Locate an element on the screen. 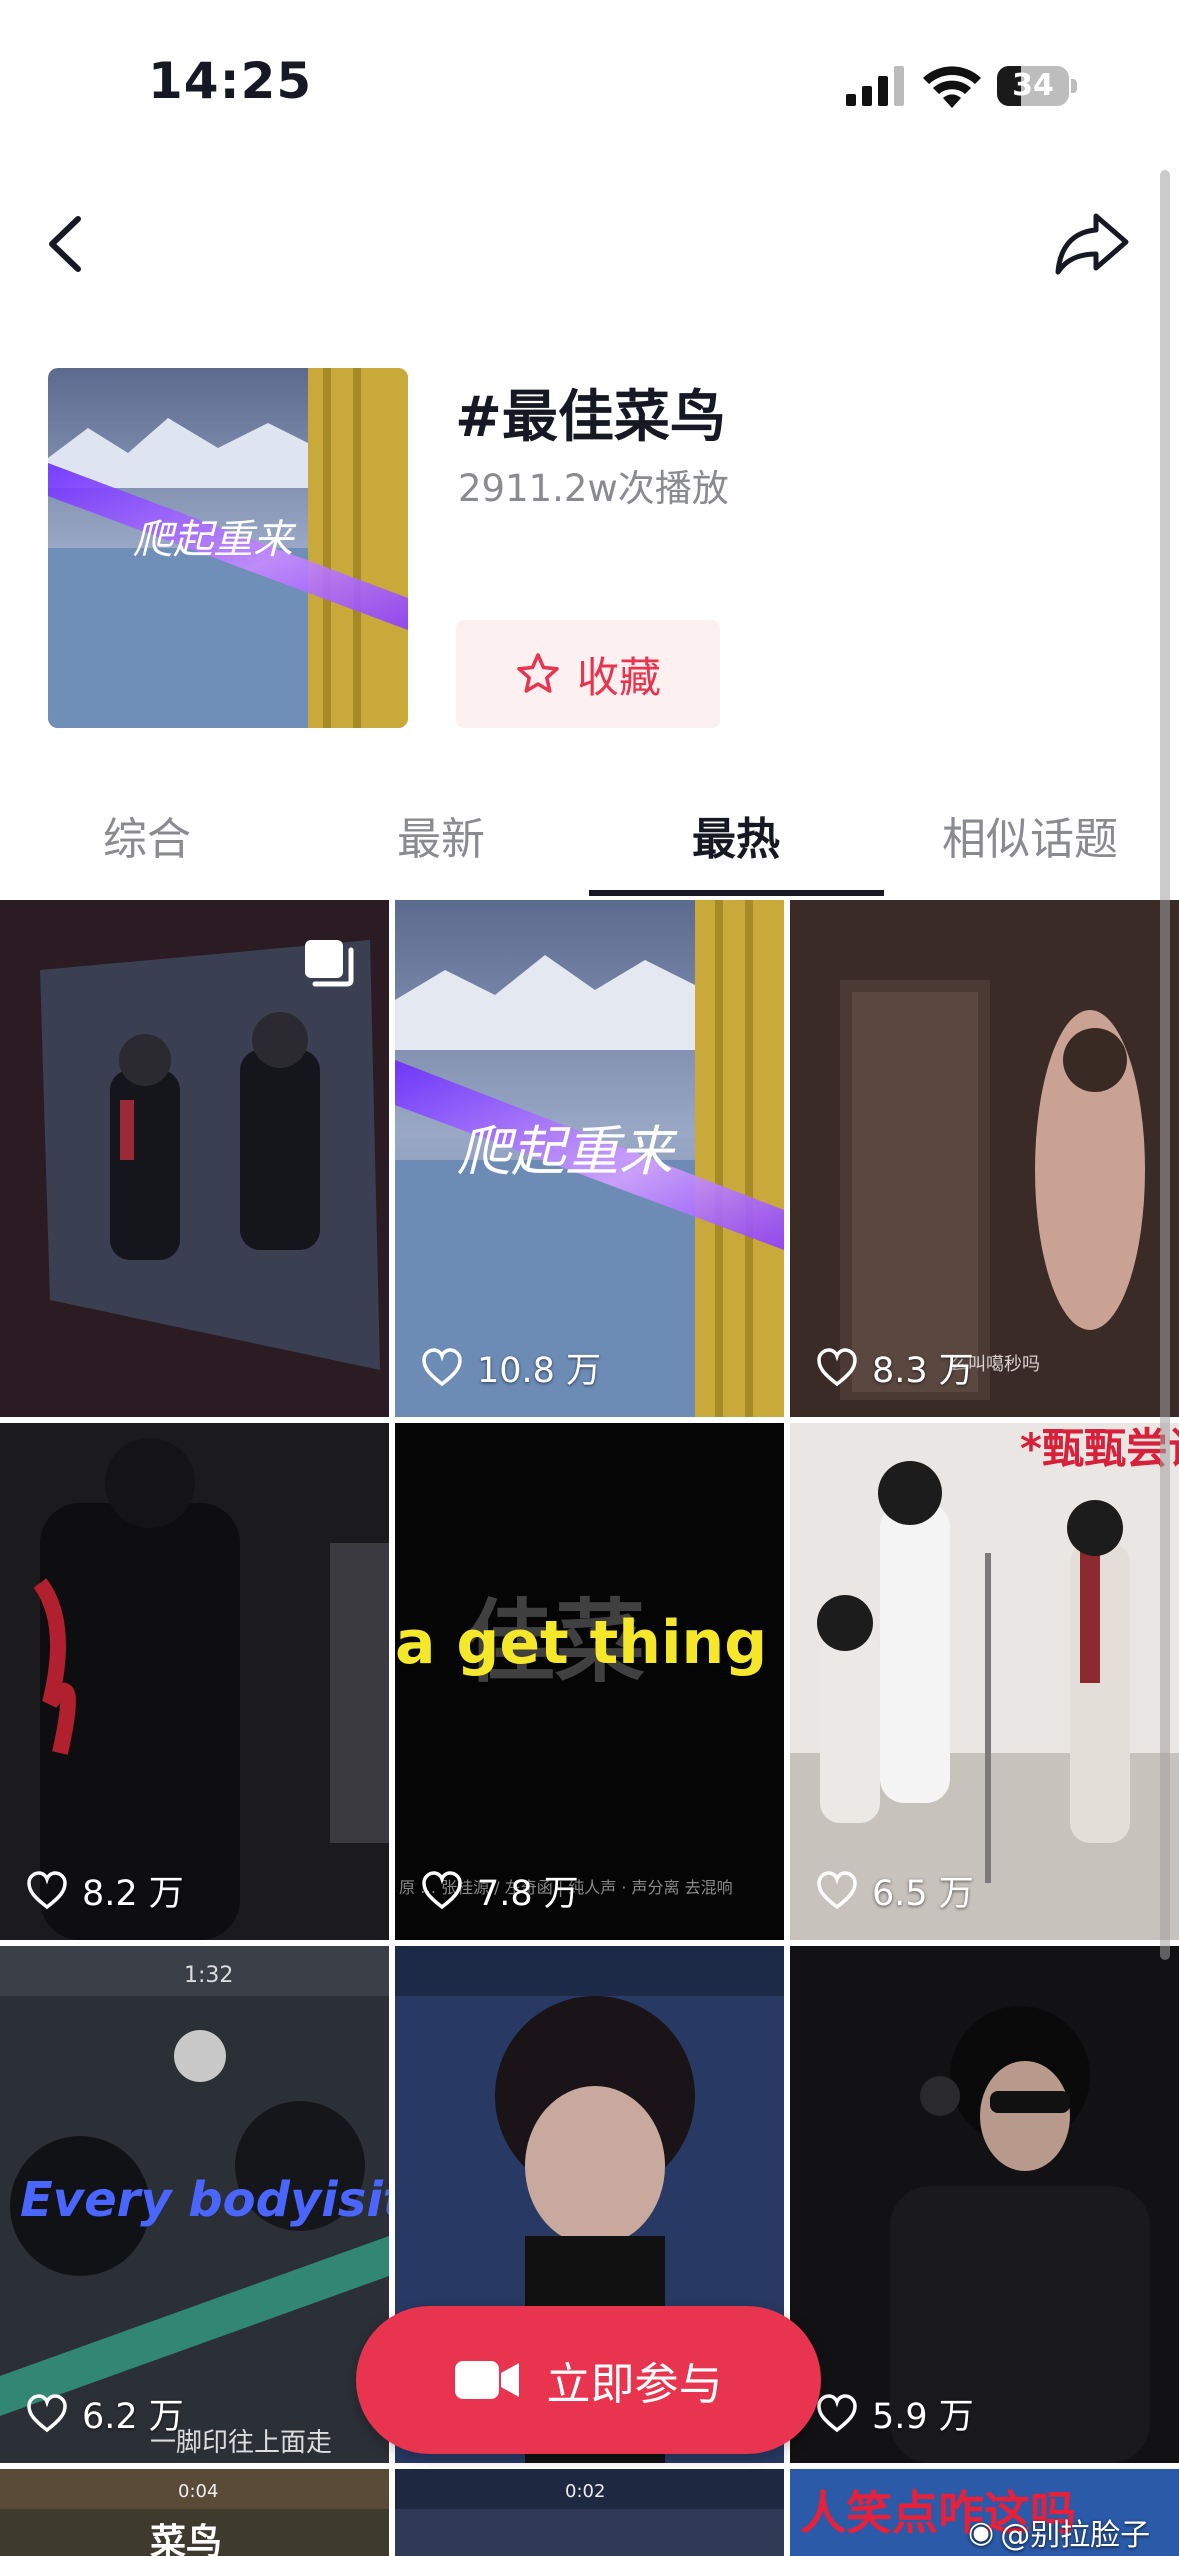 The width and height of the screenshot is (1179, 2556). multi-image-icon is located at coordinates (329, 963).